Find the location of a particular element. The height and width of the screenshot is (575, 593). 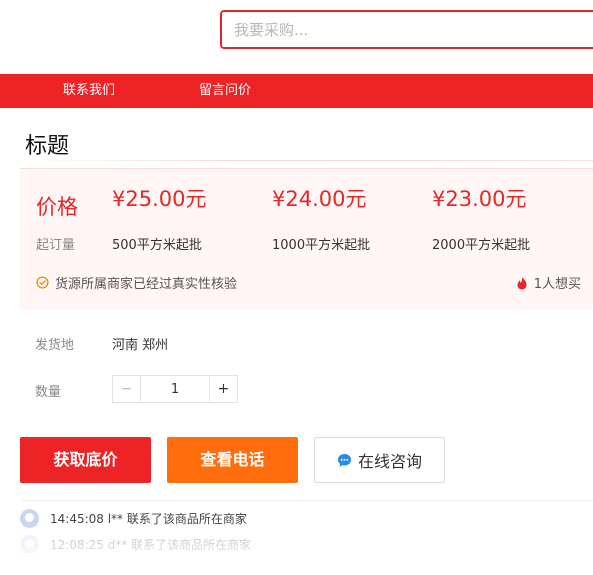

want-text: 1人想买 is located at coordinates (557, 284).